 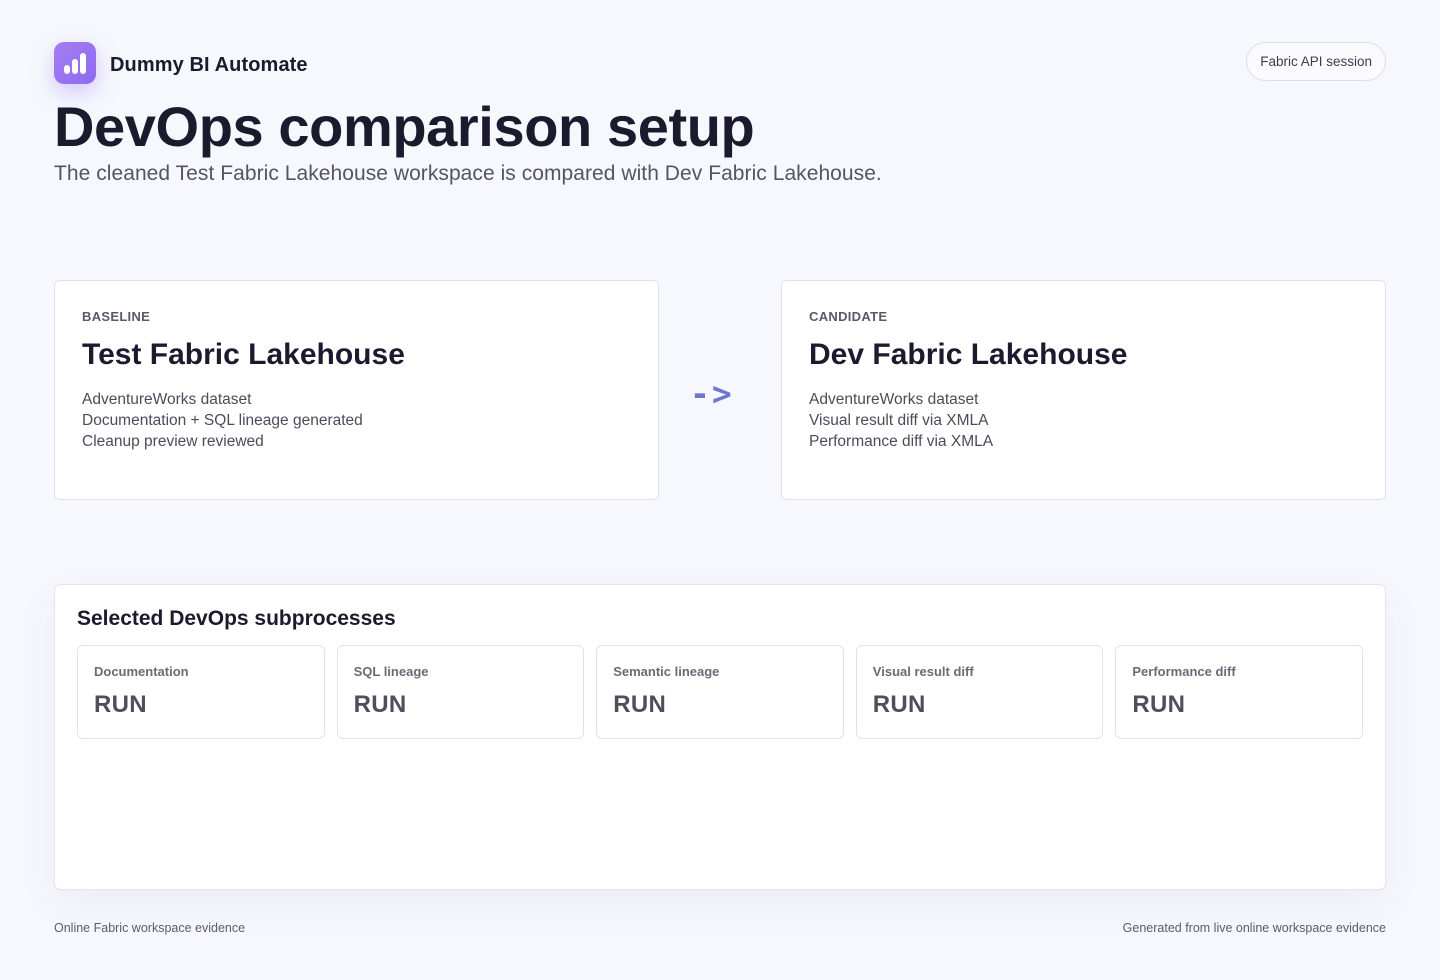 What do you see at coordinates (1239, 692) in the screenshot?
I see `subprocess-performance-diff: Performance diff RUN` at bounding box center [1239, 692].